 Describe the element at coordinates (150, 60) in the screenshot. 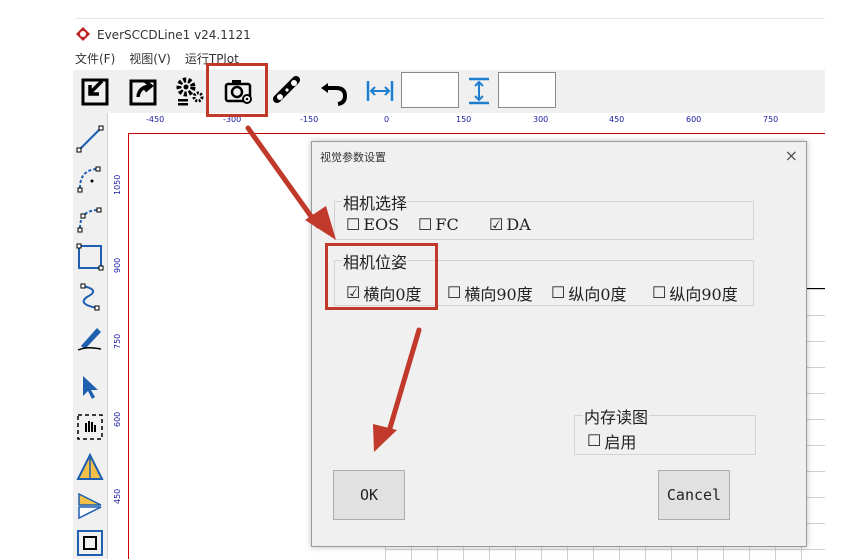

I see `menu-view: 视图(V)` at that location.